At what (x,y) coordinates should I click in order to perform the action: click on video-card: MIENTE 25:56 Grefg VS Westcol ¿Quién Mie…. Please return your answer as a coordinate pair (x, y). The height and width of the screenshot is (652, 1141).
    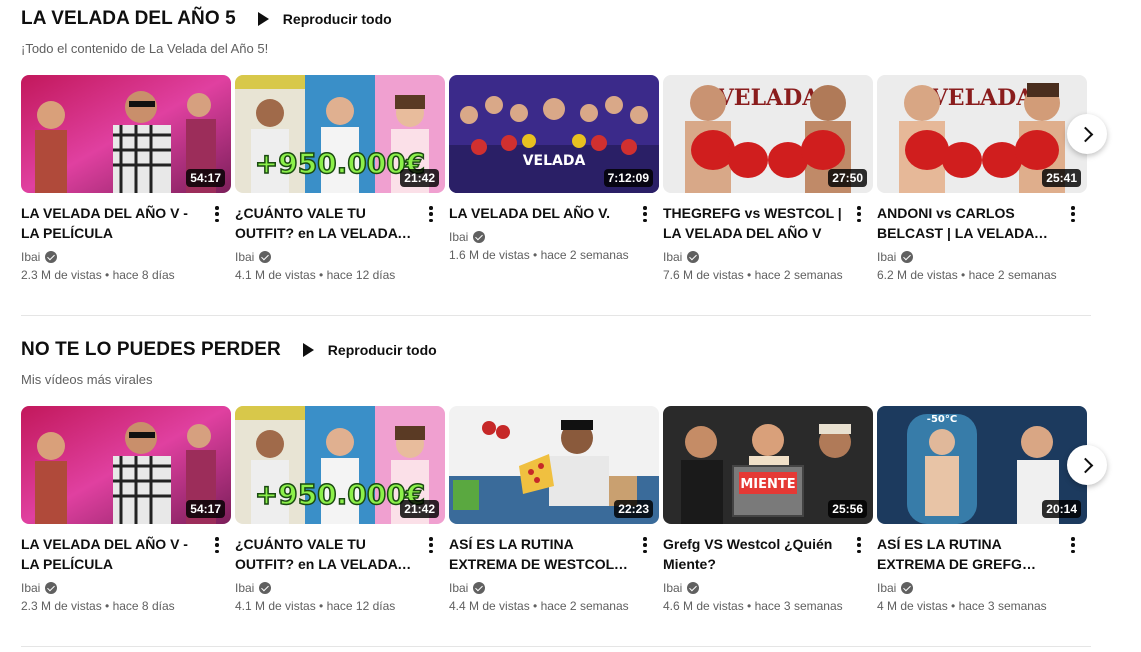
    Looking at the image, I should click on (768, 510).